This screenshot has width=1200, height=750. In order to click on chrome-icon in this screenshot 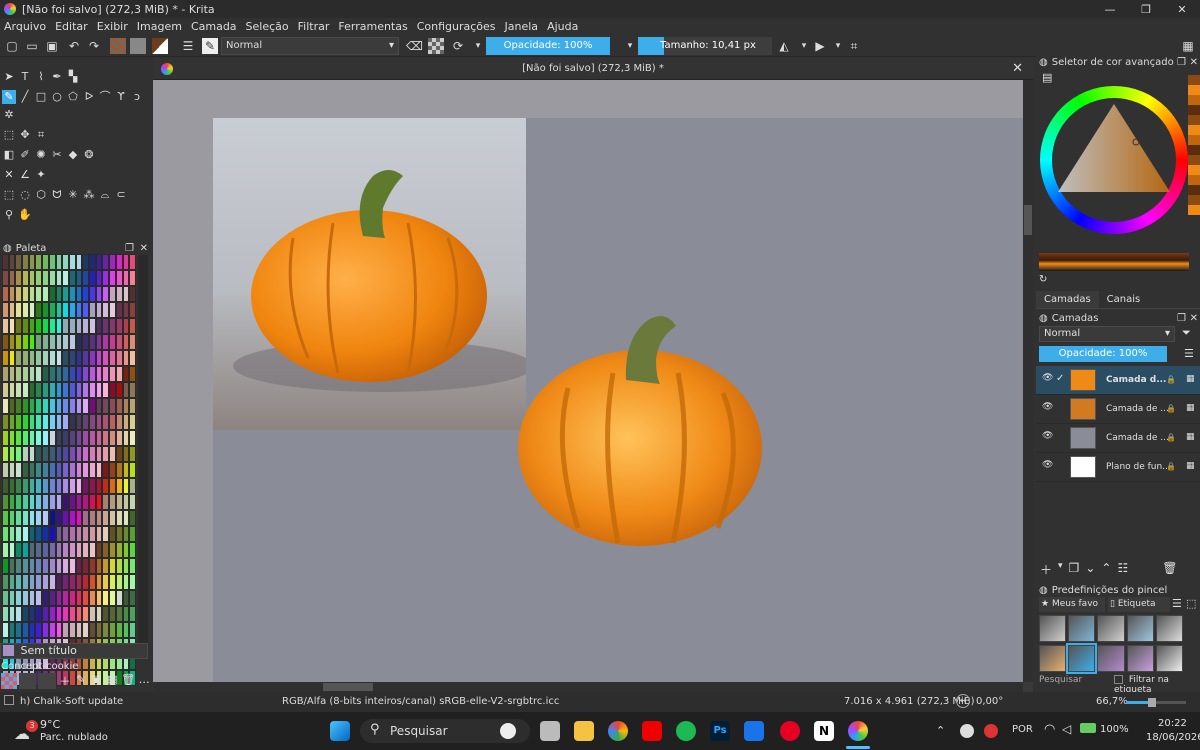, I will do `click(618, 731)`.